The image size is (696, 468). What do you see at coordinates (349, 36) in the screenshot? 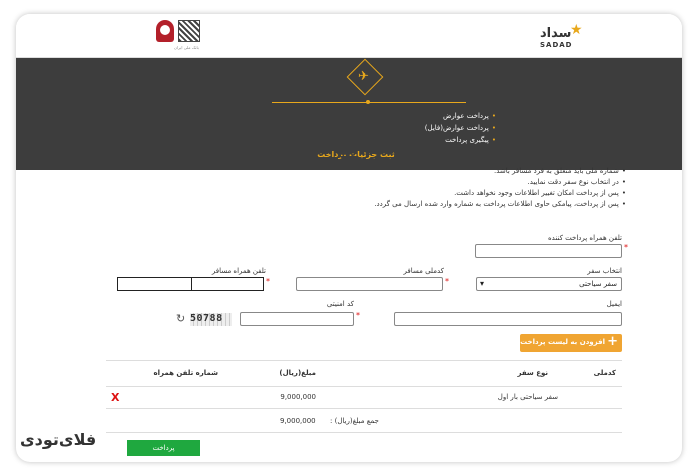
I see `top-bar: بانک ملی ایران ★ سداد SADAD` at bounding box center [349, 36].